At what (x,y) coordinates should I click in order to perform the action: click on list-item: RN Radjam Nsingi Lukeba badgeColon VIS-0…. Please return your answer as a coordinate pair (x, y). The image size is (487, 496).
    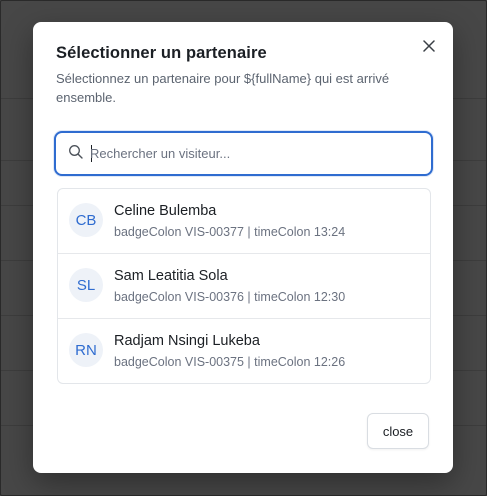
    Looking at the image, I should click on (244, 351).